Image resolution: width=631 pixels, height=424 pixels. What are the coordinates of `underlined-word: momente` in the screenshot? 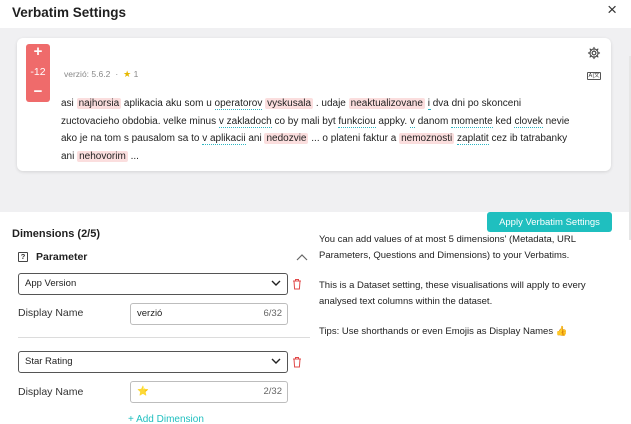 It's located at (472, 121).